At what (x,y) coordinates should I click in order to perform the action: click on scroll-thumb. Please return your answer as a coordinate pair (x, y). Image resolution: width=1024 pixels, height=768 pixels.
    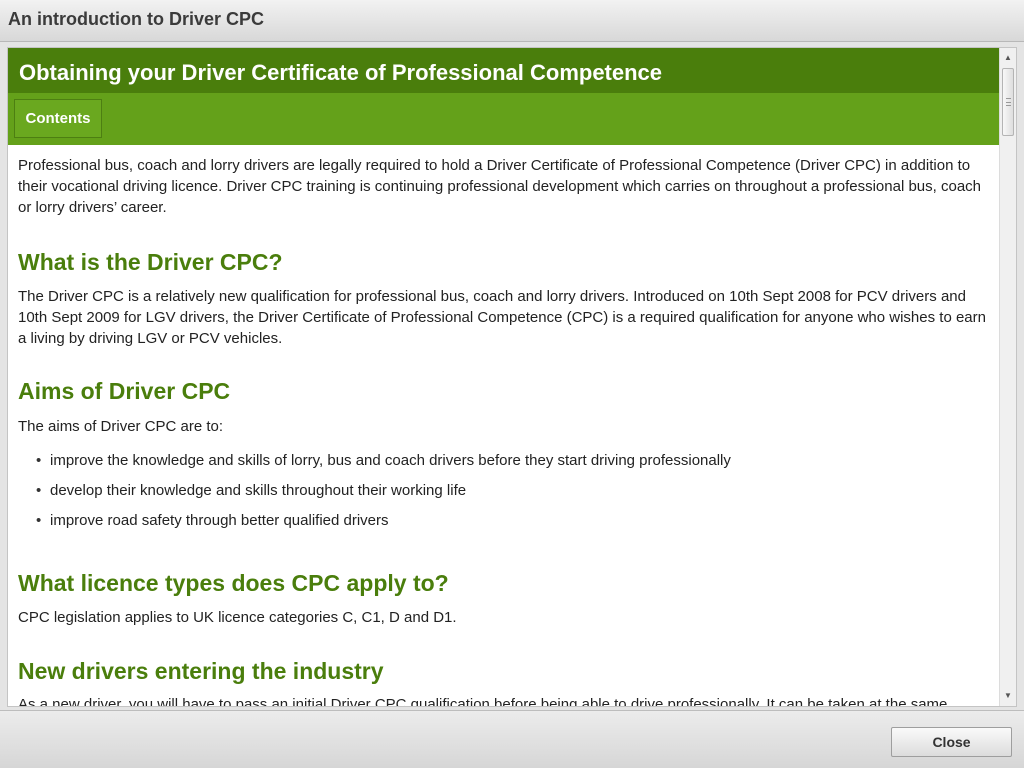
    Looking at the image, I should click on (1008, 102).